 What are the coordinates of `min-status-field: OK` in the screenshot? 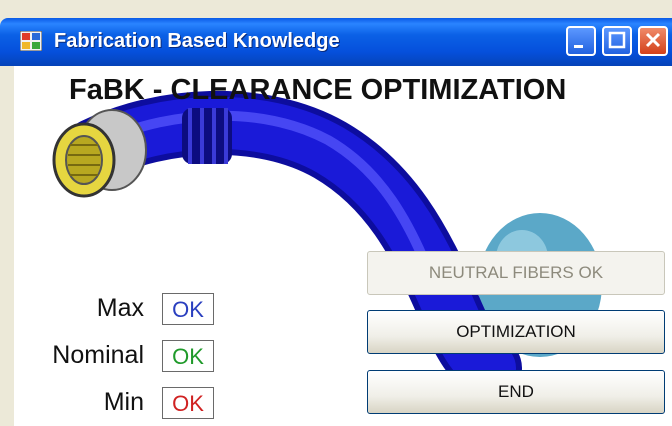 It's located at (188, 403).